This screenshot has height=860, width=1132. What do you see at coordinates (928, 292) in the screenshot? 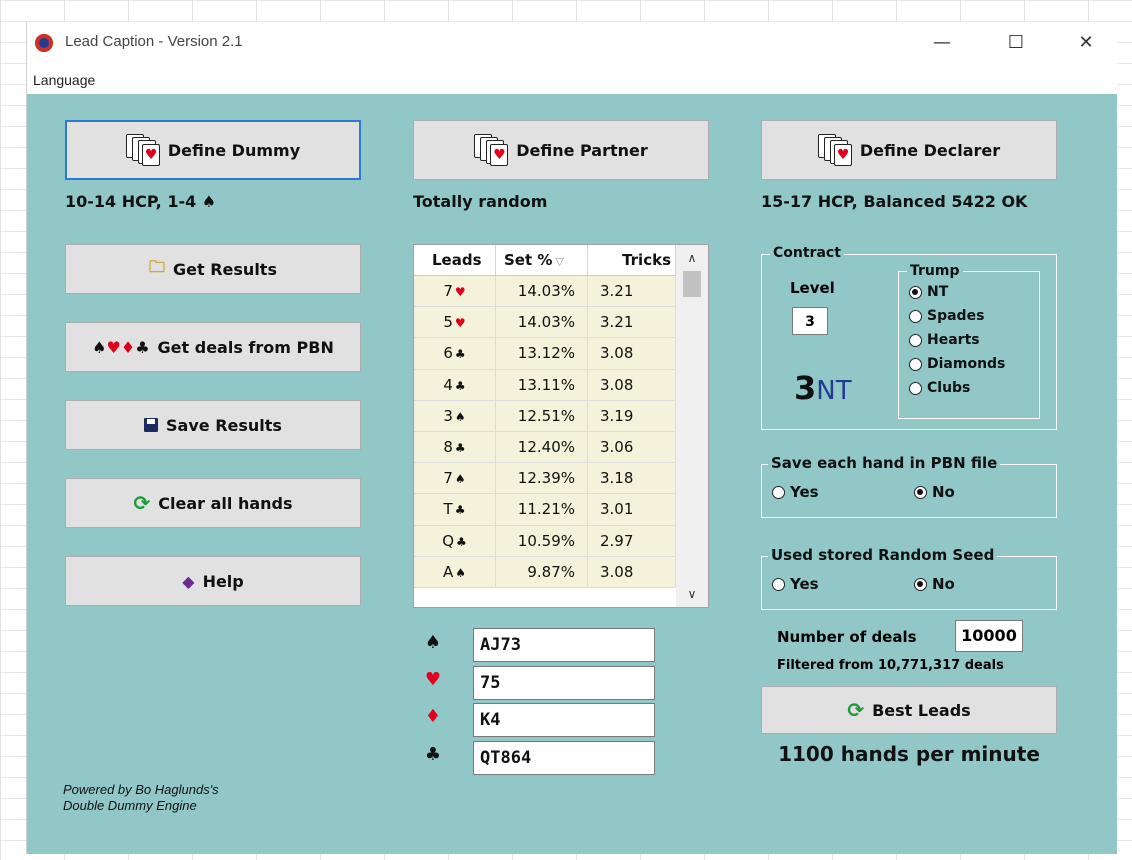
I see `trump-radio-nt: NT` at bounding box center [928, 292].